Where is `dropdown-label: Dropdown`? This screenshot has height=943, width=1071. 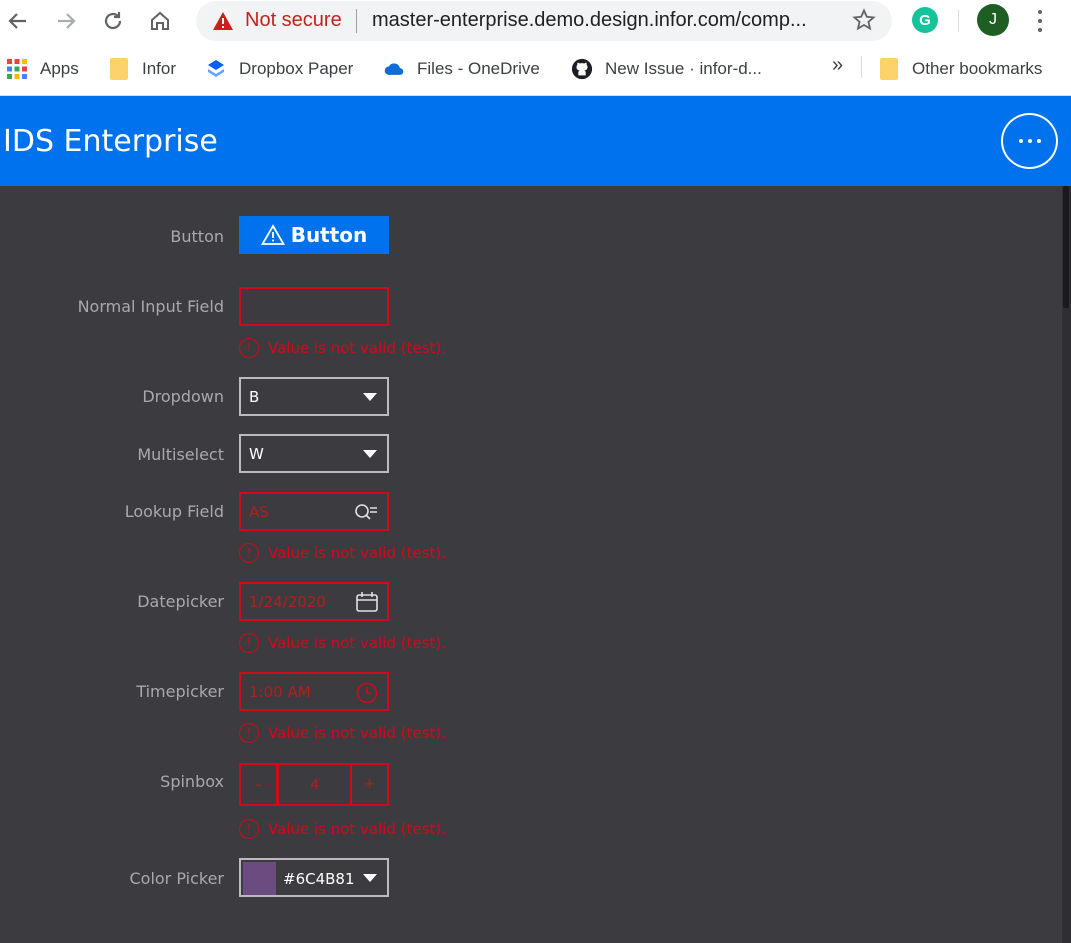 dropdown-label: Dropdown is located at coordinates (183, 396).